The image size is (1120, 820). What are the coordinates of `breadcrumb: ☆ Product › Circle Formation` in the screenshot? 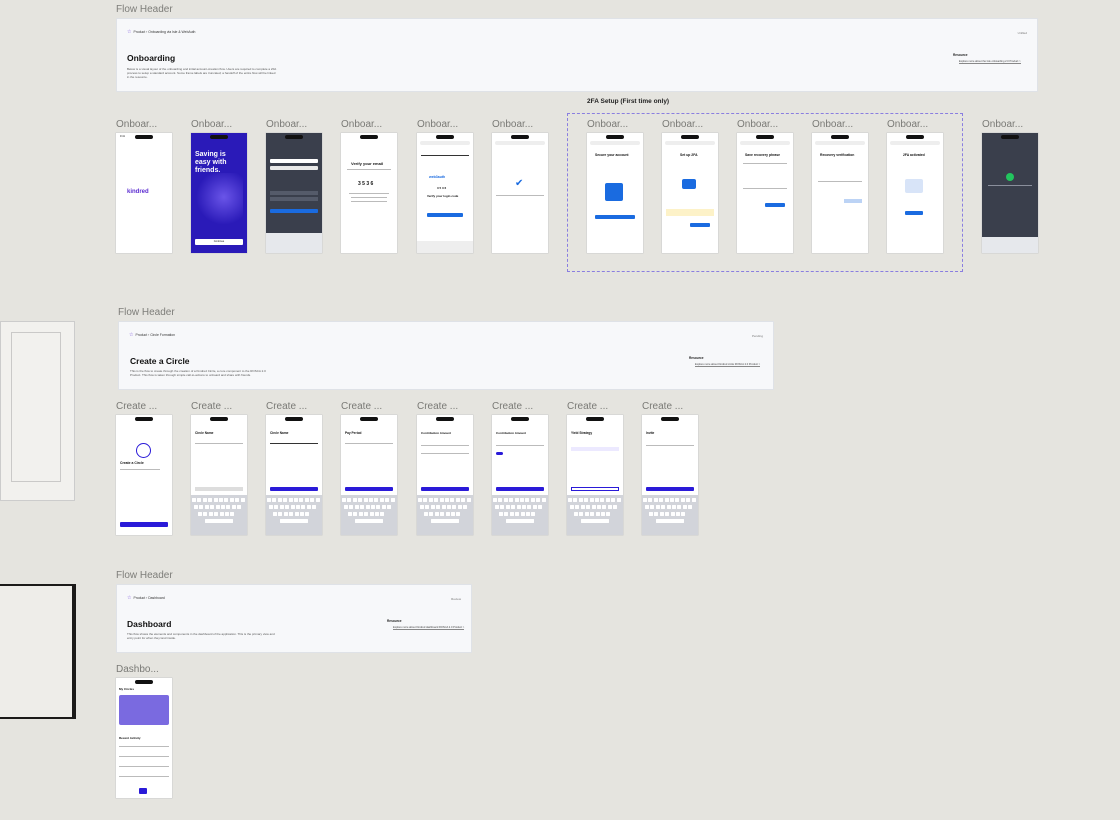 It's located at (152, 335).